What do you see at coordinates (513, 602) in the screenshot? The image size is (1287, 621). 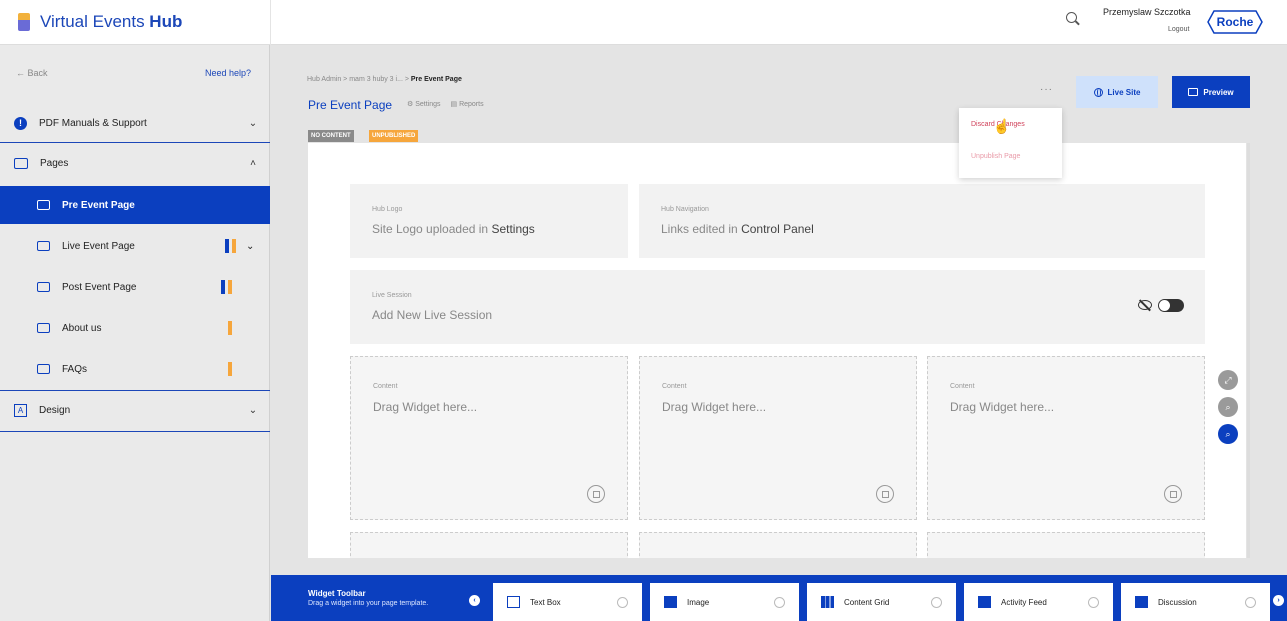 I see `text-box-icon` at bounding box center [513, 602].